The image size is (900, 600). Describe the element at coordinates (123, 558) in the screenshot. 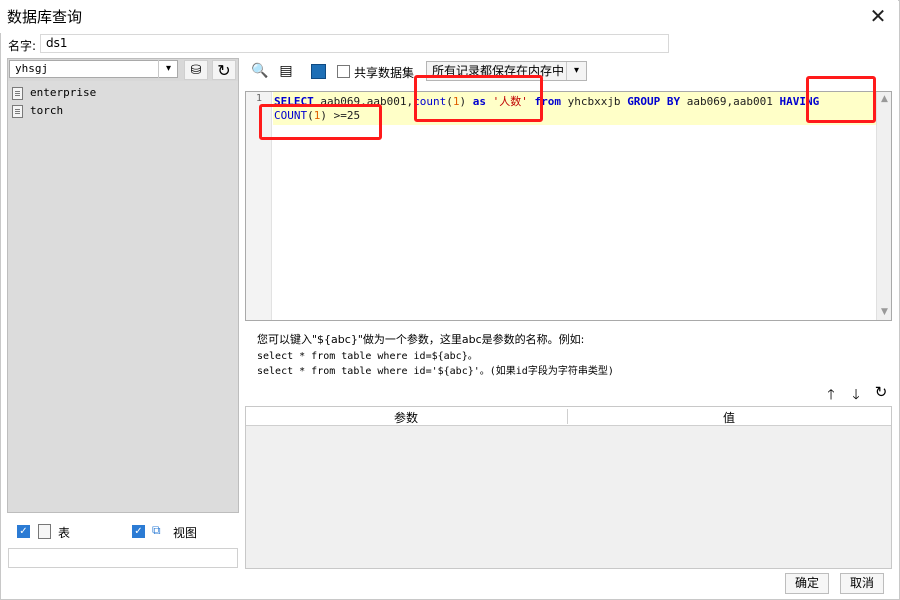

I see `filter-input` at that location.